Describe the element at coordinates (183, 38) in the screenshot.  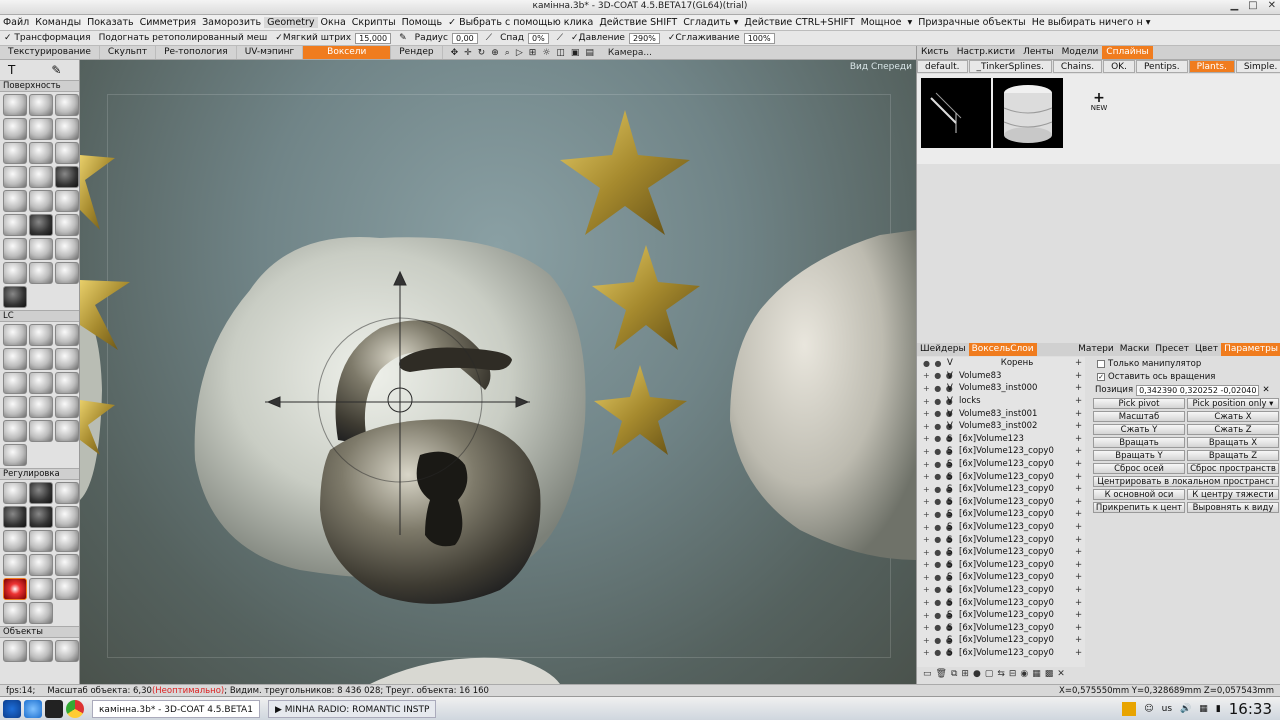
I see `fit-retopo-checkbox: Подогнать ретополированный меш` at that location.